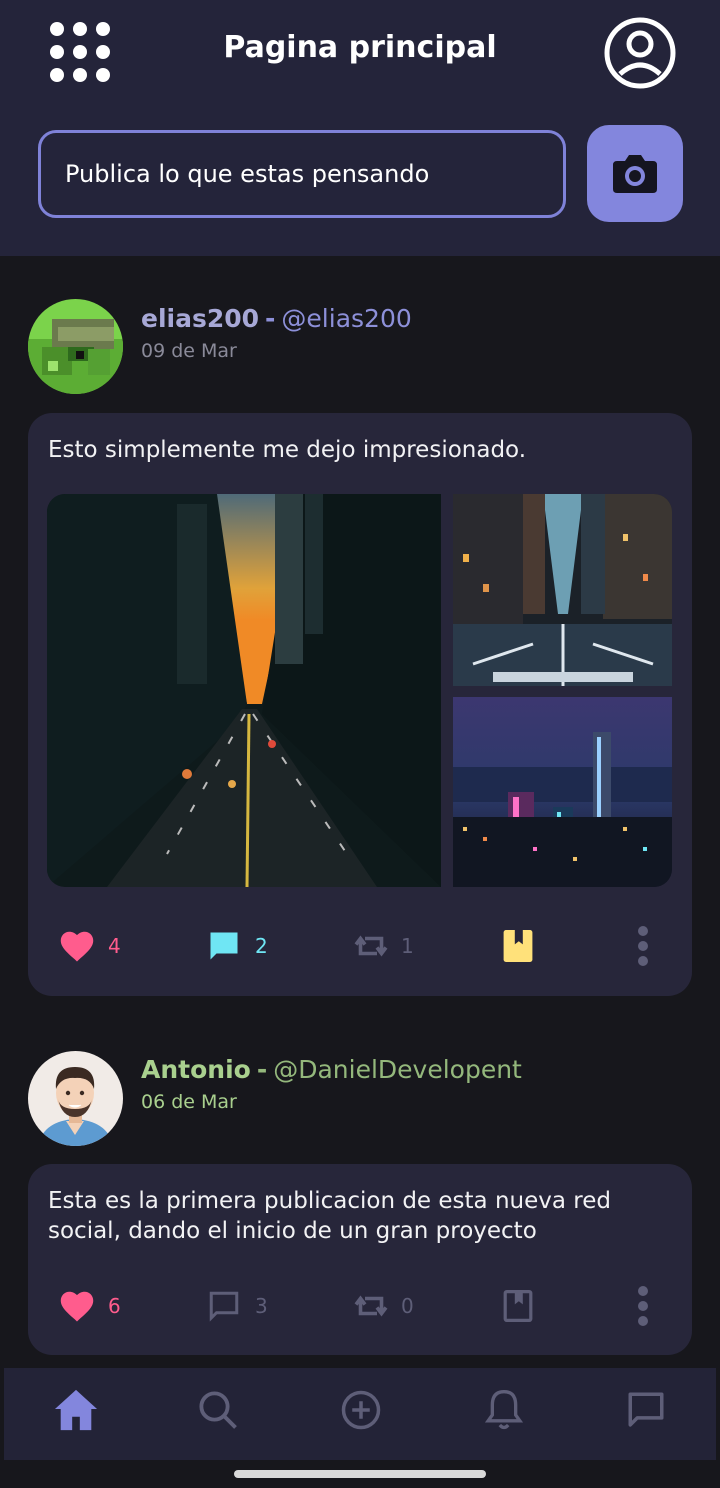 Image resolution: width=720 pixels, height=1488 pixels. I want to click on repost-count: 1, so click(407, 946).